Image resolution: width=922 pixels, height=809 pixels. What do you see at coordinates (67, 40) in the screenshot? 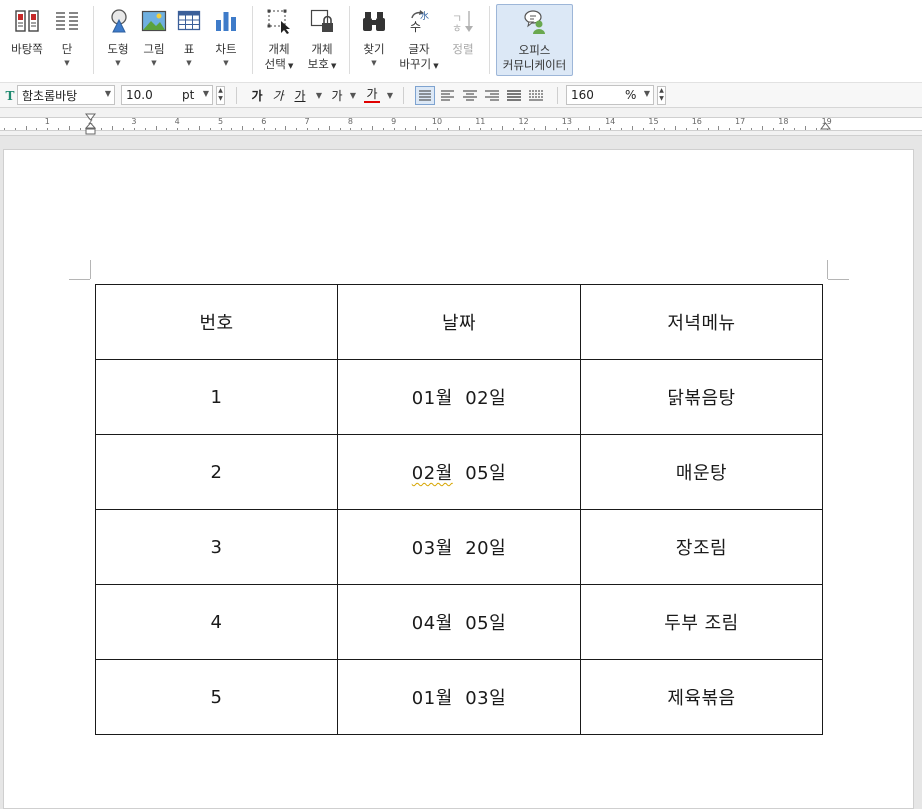
I see `columns-button: 단 ▼` at bounding box center [67, 40].